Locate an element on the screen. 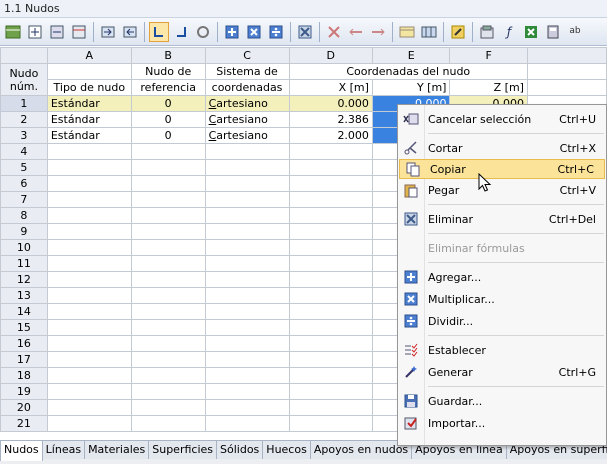 The height and width of the screenshot is (464, 607). column-letter-c: C is located at coordinates (247, 55).